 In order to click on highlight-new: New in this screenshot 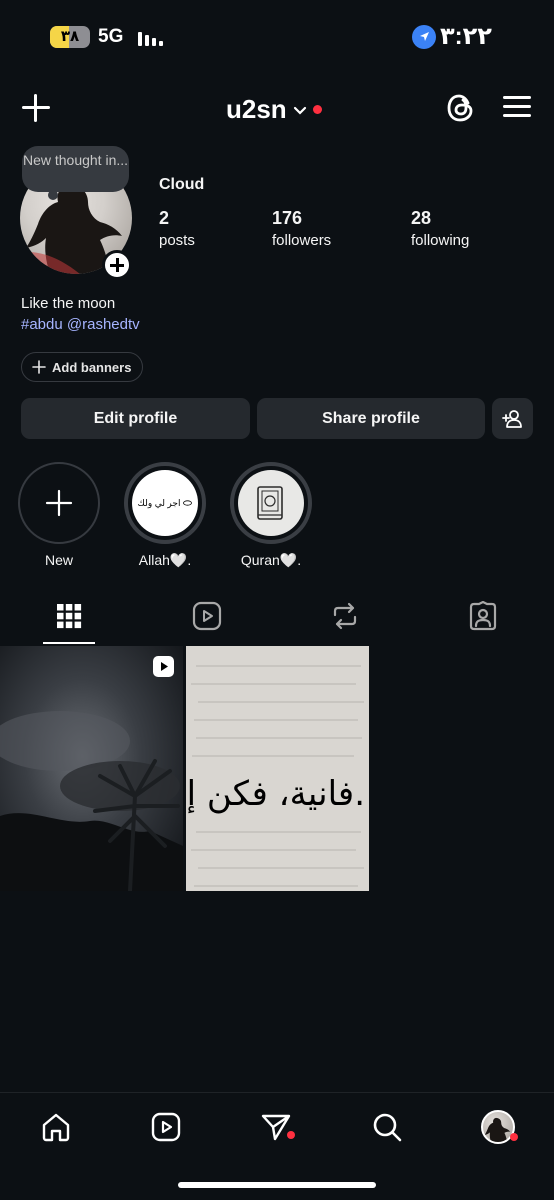, I will do `click(59, 515)`.